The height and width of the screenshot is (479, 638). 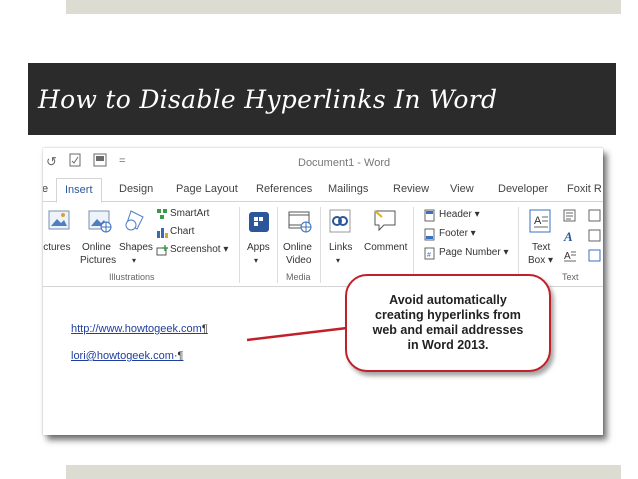 I want to click on paragraph-mark: ·¶, so click(x=178, y=356).